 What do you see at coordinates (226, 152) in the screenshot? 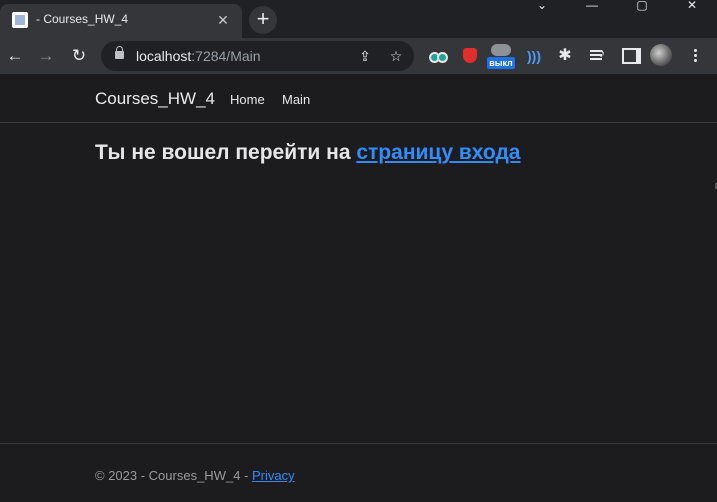
I see `message-text: Ты не вошел перейти на` at bounding box center [226, 152].